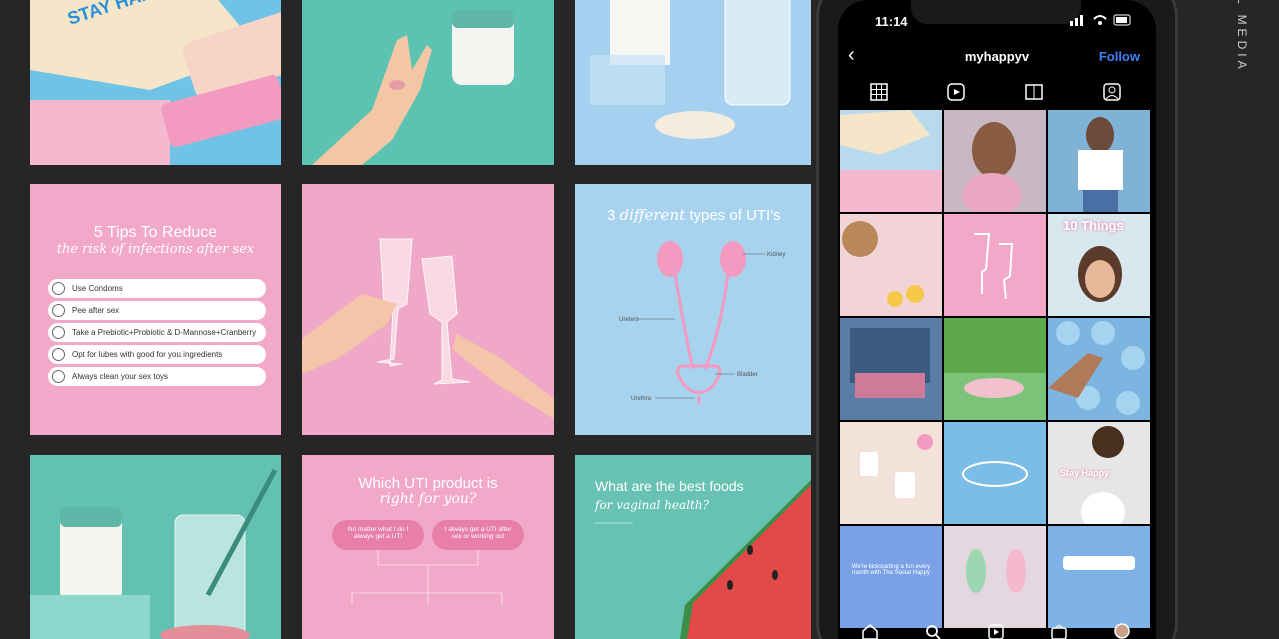  I want to click on tote-bag-photo: STAY HAPPY STAY HAPPY STAY HAPPY, so click(155, 82).